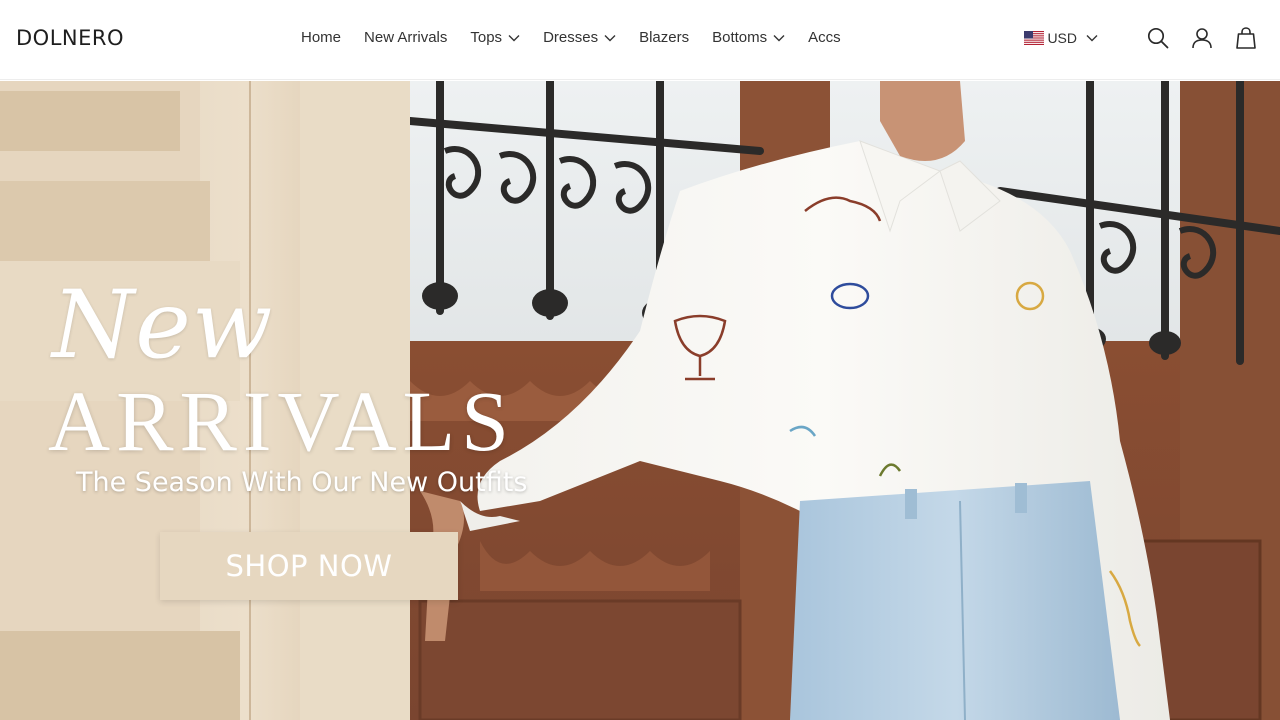  Describe the element at coordinates (571, 37) in the screenshot. I see `nav-item-label: Dresses` at that location.